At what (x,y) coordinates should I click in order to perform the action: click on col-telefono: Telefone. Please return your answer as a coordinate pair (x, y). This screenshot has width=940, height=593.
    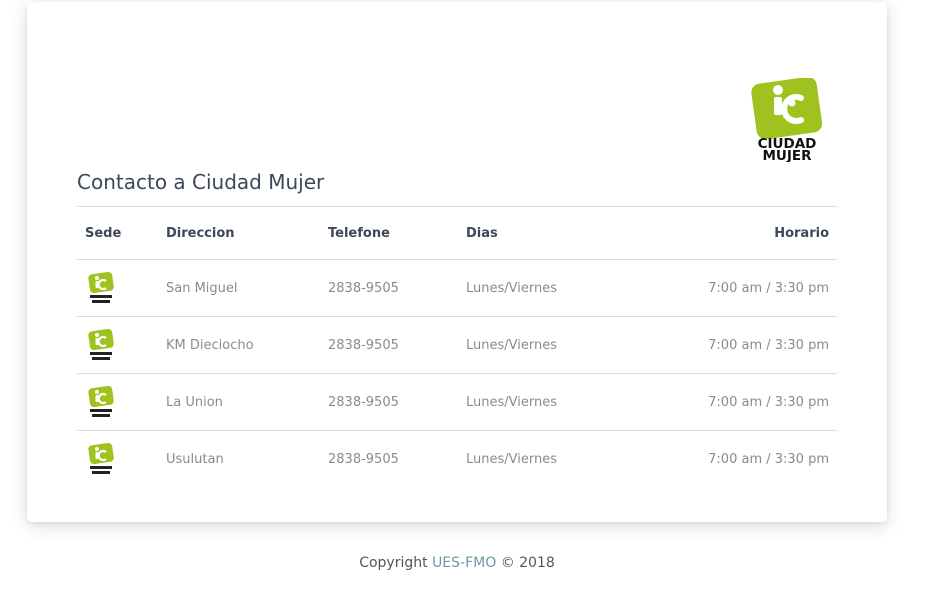
    Looking at the image, I should click on (389, 233).